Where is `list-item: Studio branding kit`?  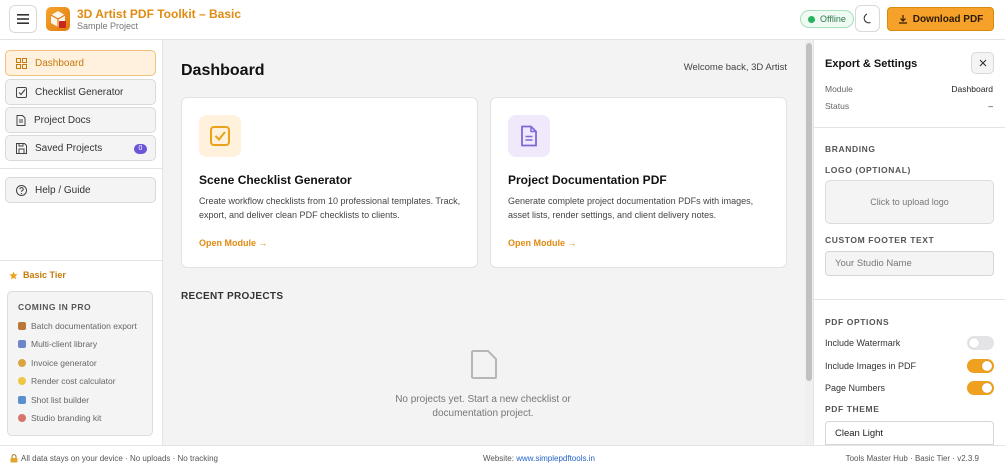
list-item: Studio branding kit is located at coordinates (59, 418).